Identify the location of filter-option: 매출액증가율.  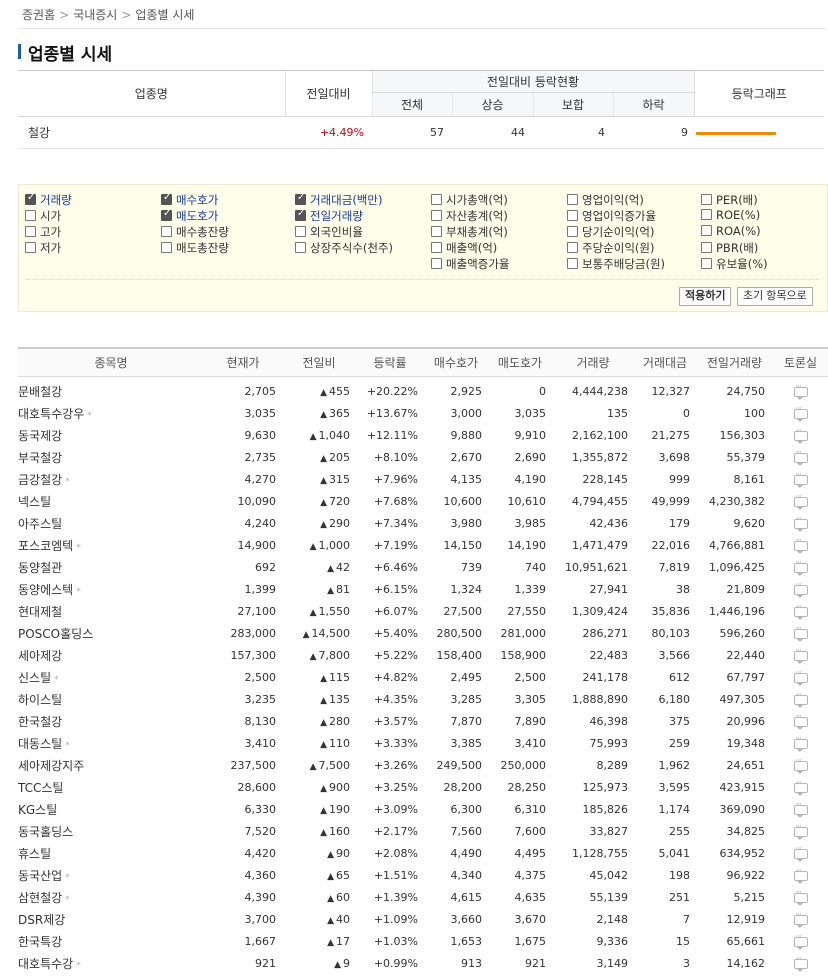
(470, 264).